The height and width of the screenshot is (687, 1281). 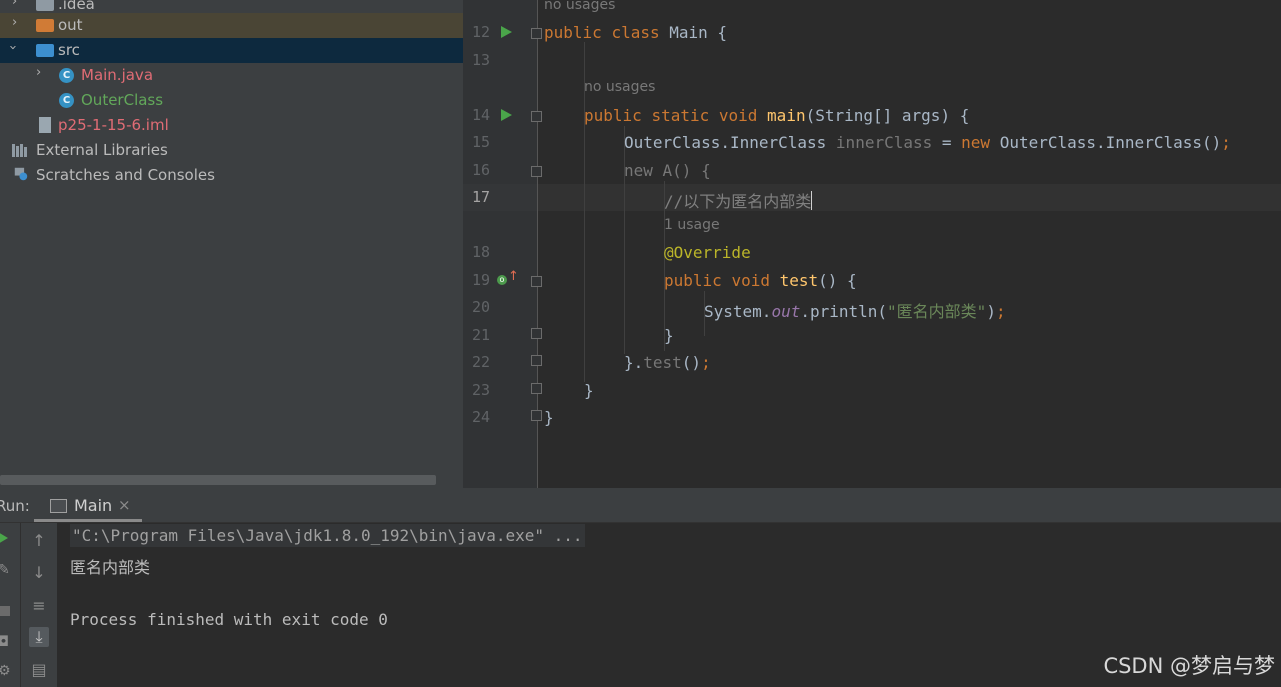 I want to click on code-line-16: new A() {, so click(x=667, y=170).